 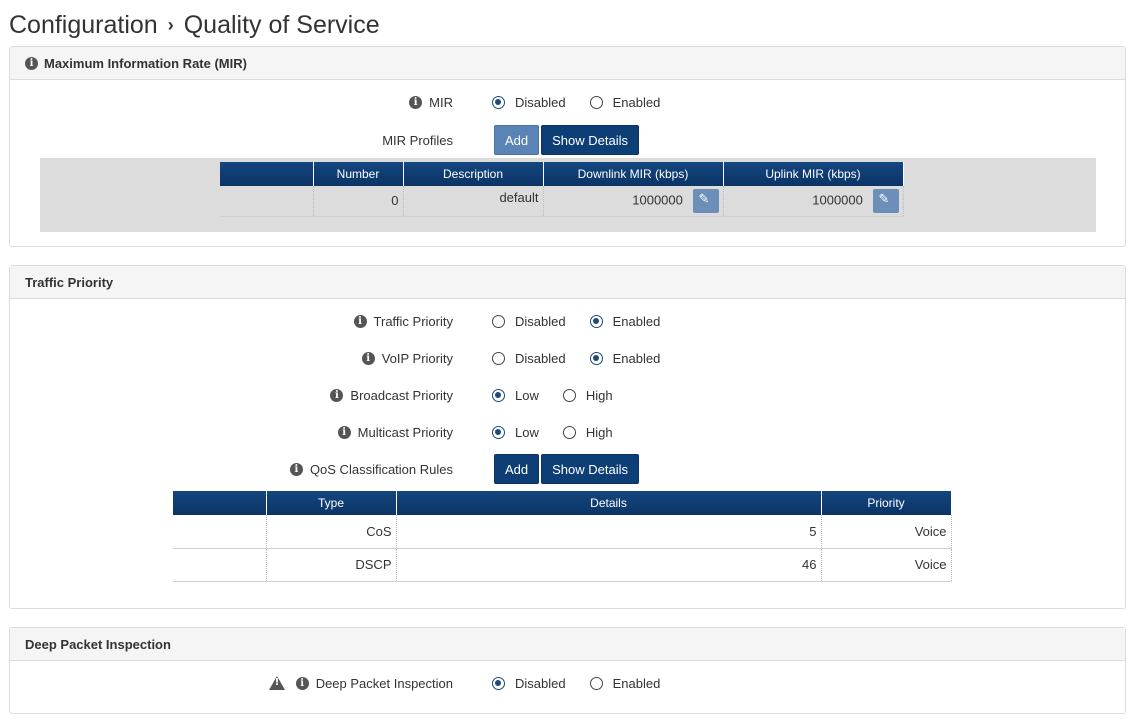 I want to click on multicast-priority-radio-low: Low, so click(x=515, y=432).